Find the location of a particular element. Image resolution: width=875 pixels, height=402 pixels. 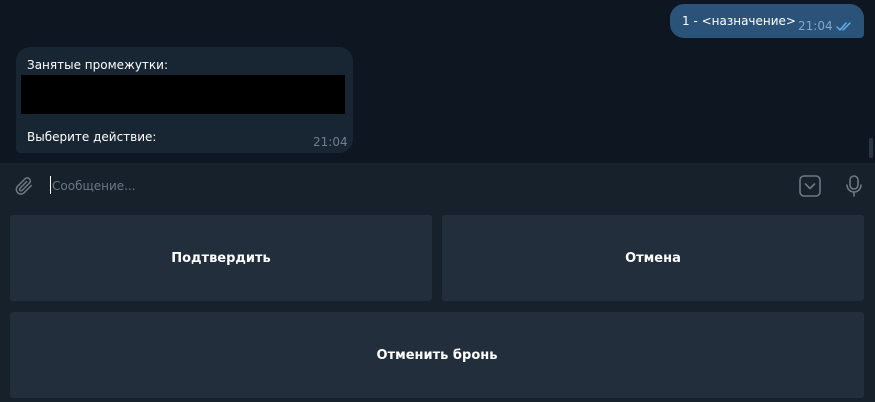

message-input is located at coordinates (412, 186).